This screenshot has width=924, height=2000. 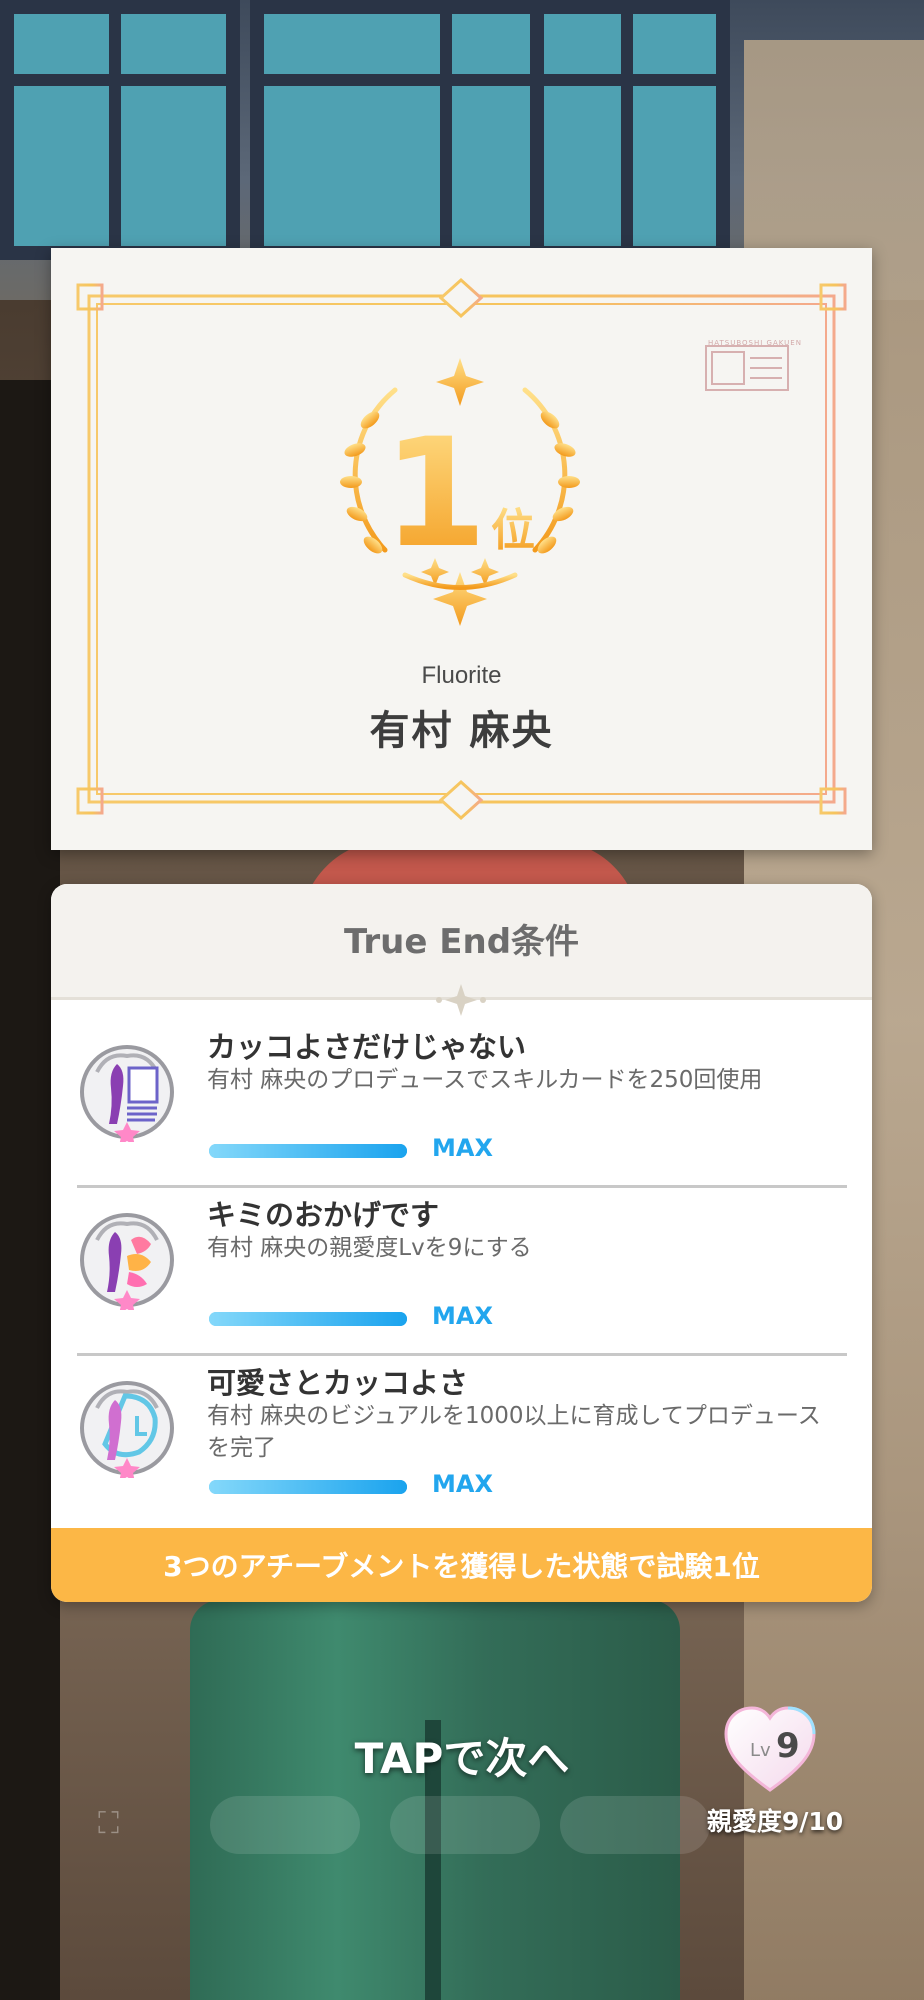 What do you see at coordinates (485, 1080) in the screenshot?
I see `condition-description: 有村 麻央のプロデュースでスキルカードを250回使用` at bounding box center [485, 1080].